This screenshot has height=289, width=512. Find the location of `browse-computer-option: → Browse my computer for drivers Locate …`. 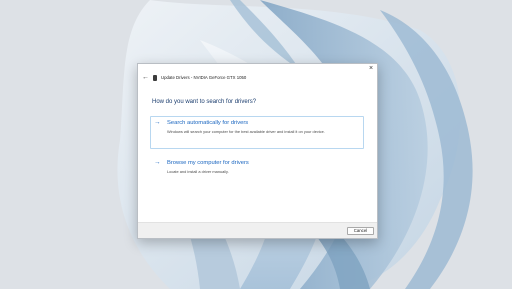

browse-computer-option: → Browse my computer for drivers Locate … is located at coordinates (257, 167).